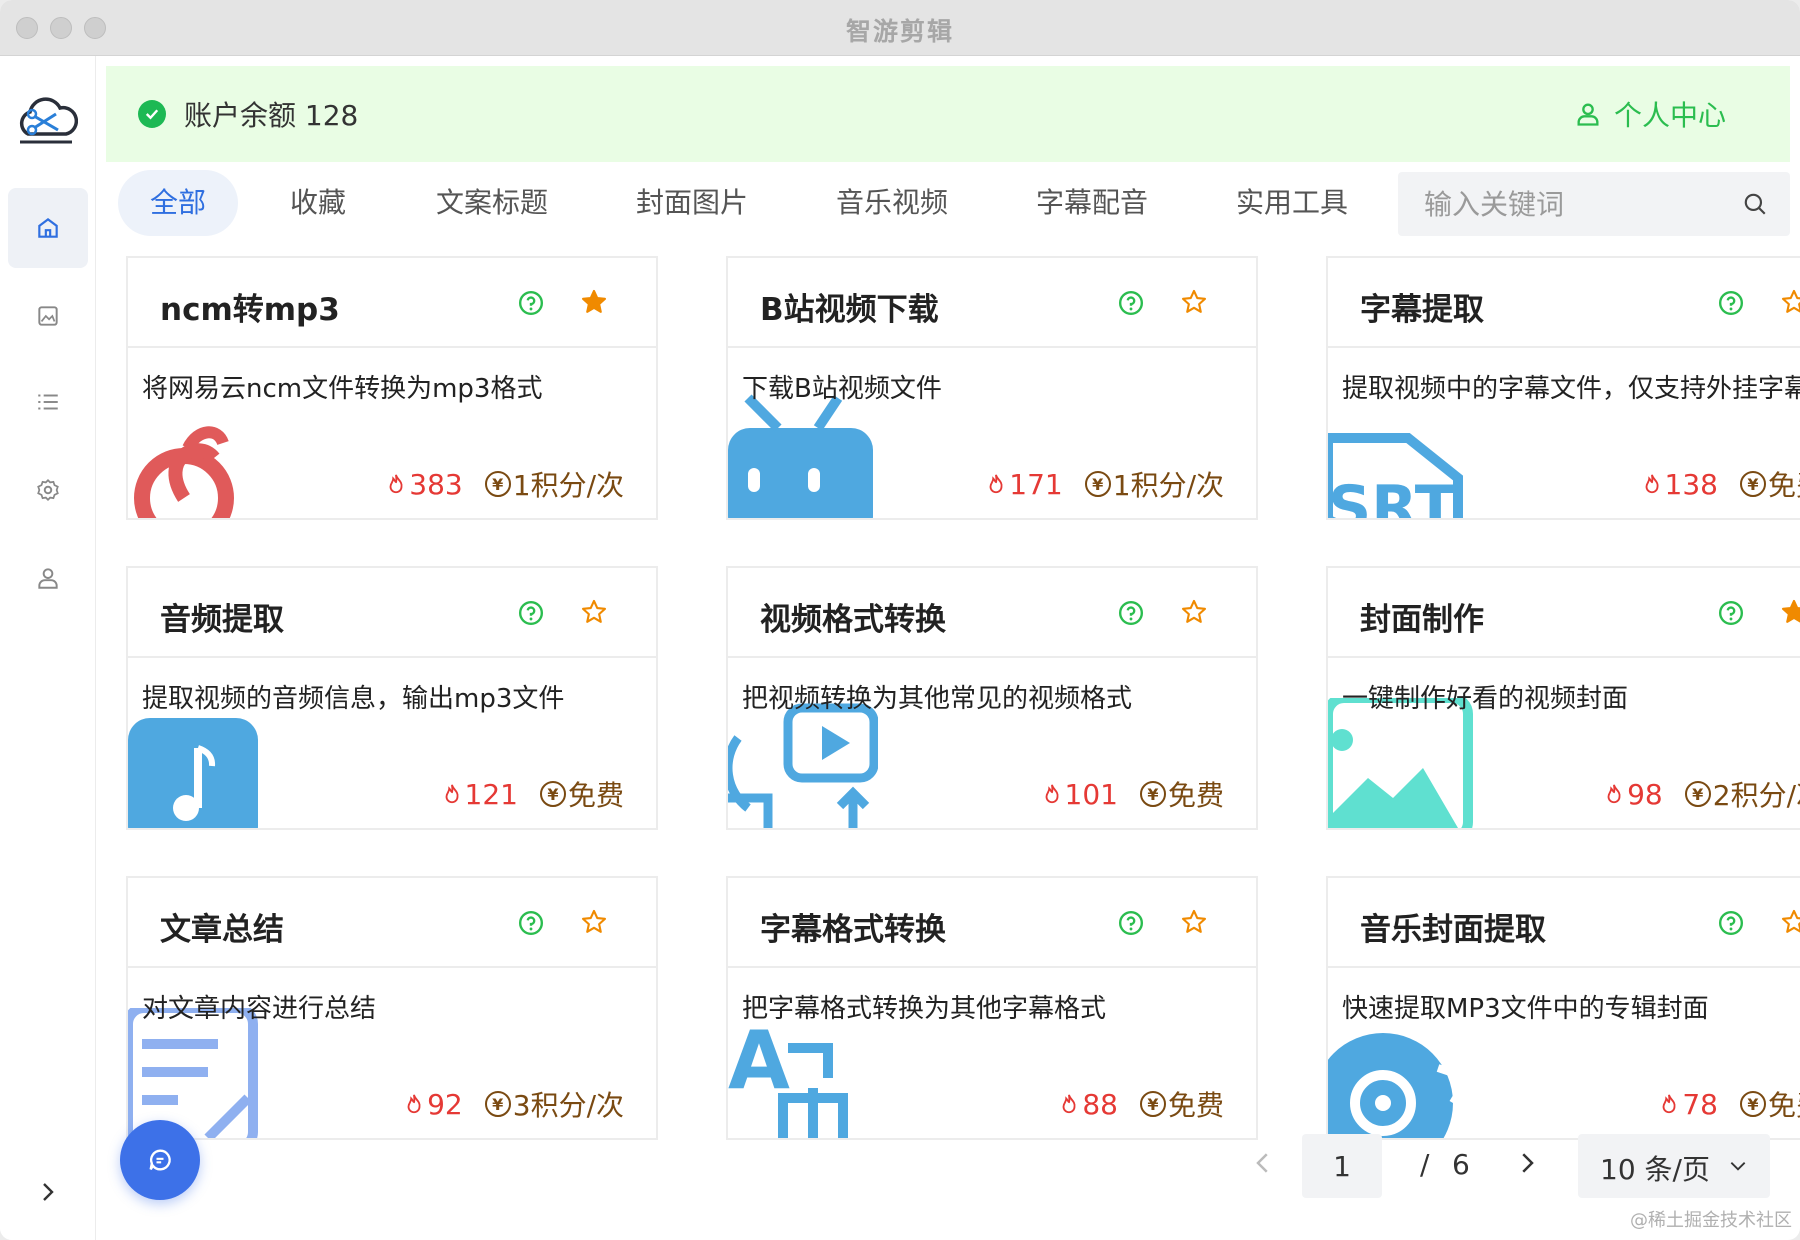 This screenshot has height=1240, width=1800. What do you see at coordinates (849, 310) in the screenshot?
I see `card-title: B站视频下载` at bounding box center [849, 310].